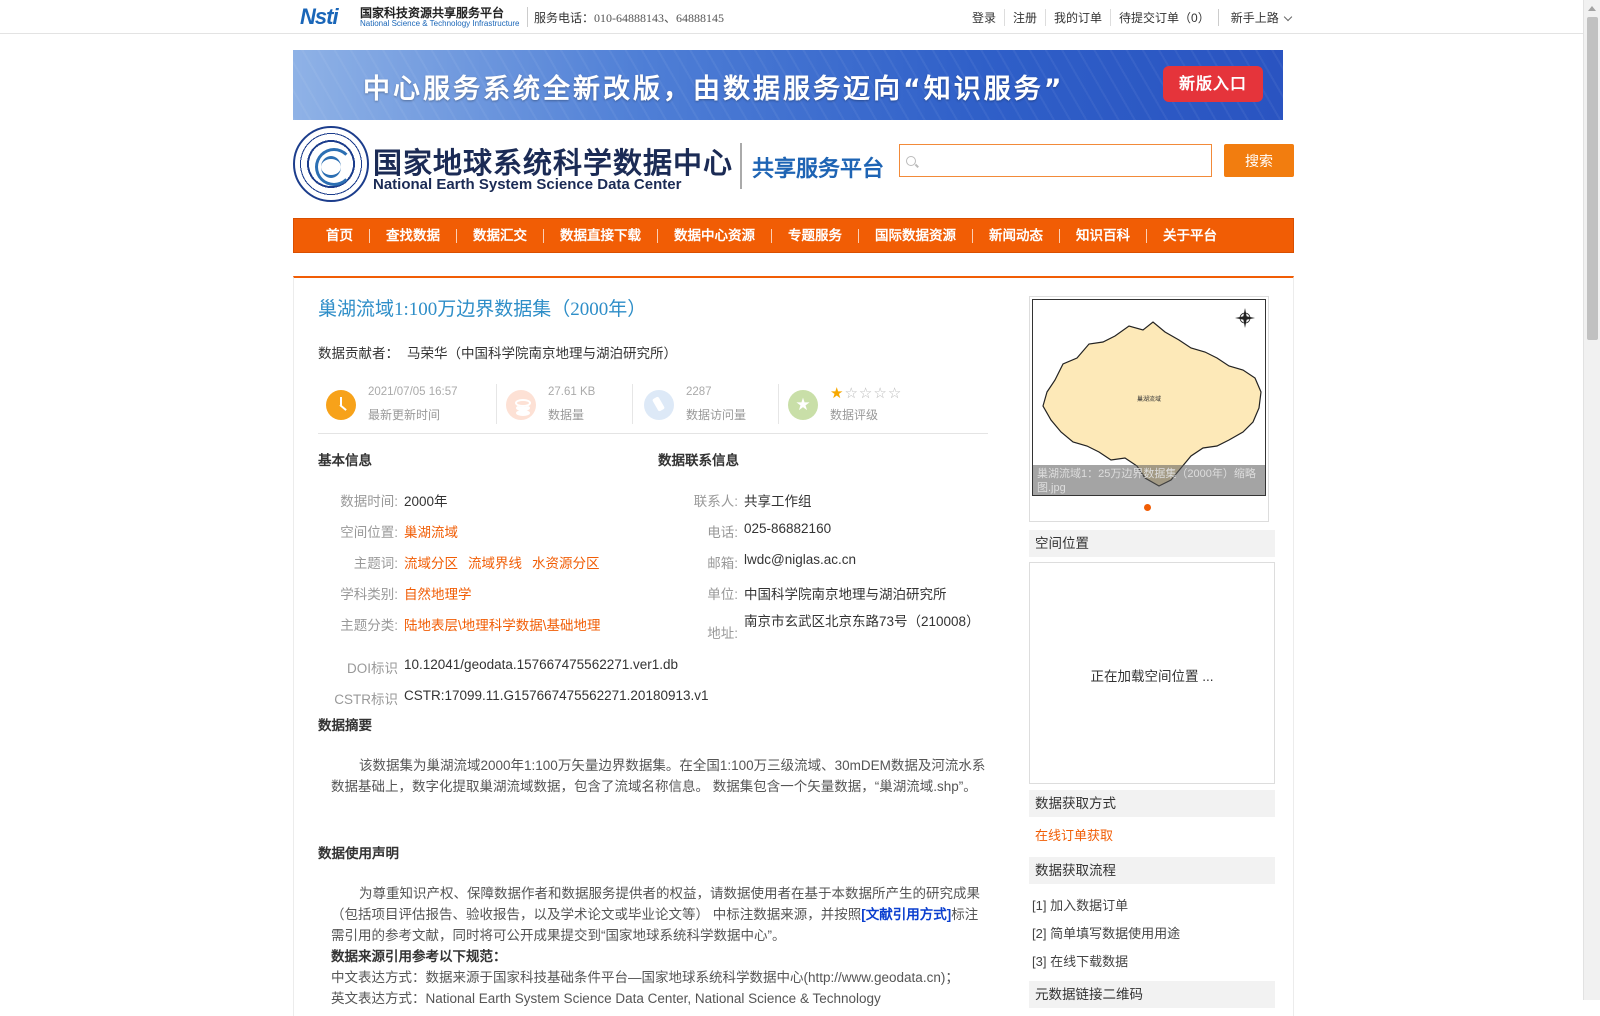  Describe the element at coordinates (788, 528) in the screenshot. I see `info-value: 025-86882160` at that location.